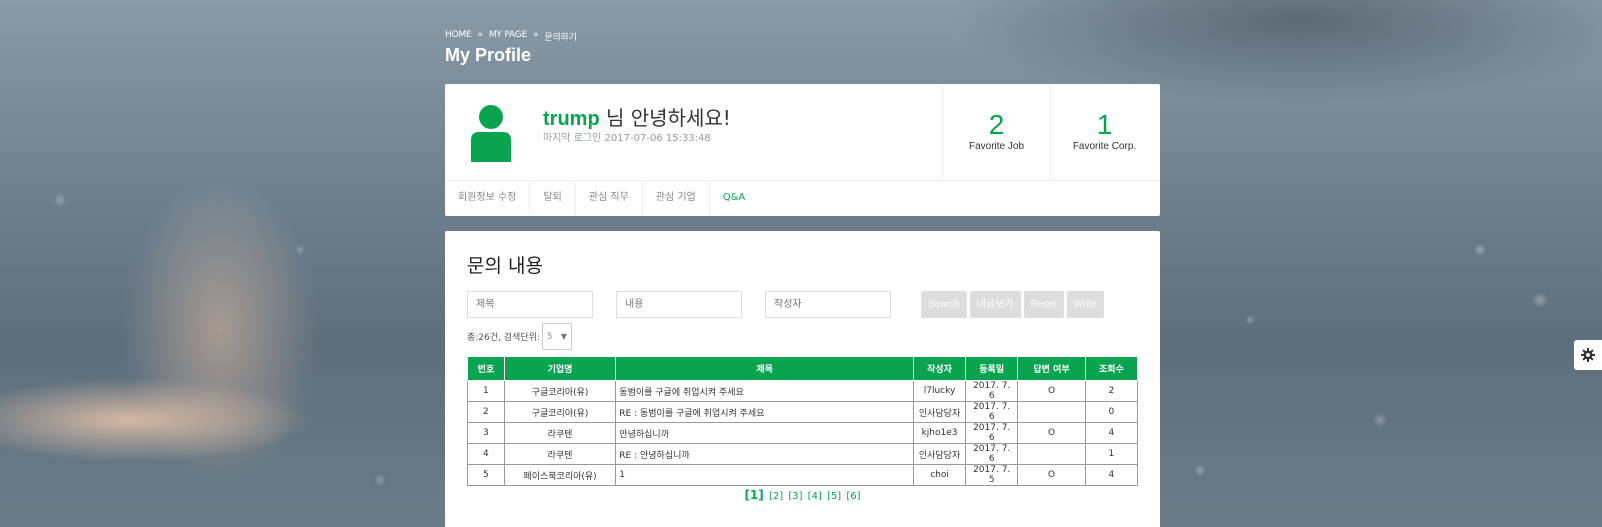  What do you see at coordinates (486, 391) in the screenshot?
I see `cell-no: 1` at bounding box center [486, 391].